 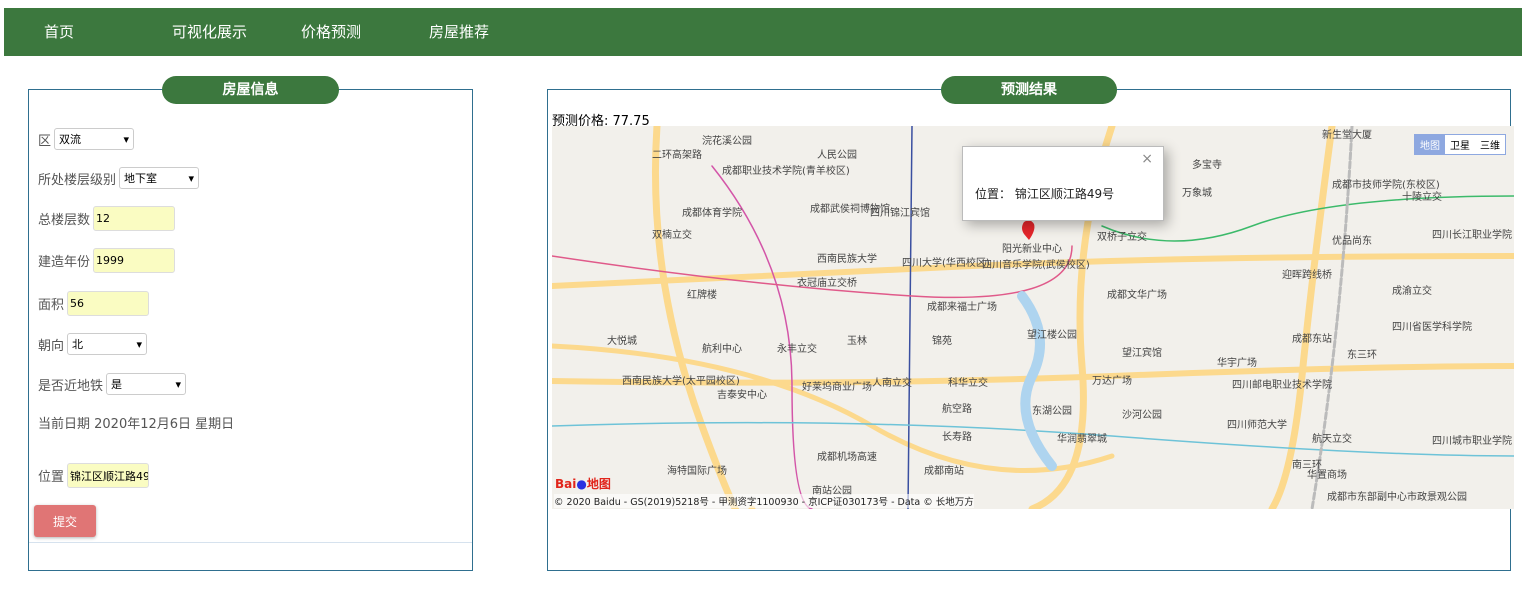 I want to click on location-label: 位置, so click(x=51, y=477).